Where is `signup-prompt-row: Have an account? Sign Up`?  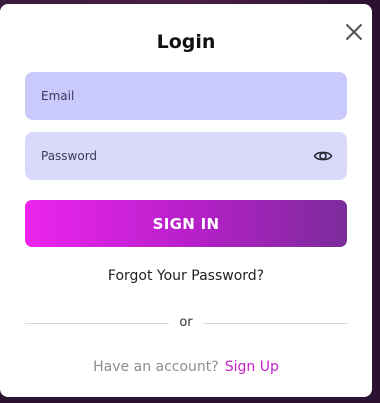 signup-prompt-row: Have an account? Sign Up is located at coordinates (186, 367).